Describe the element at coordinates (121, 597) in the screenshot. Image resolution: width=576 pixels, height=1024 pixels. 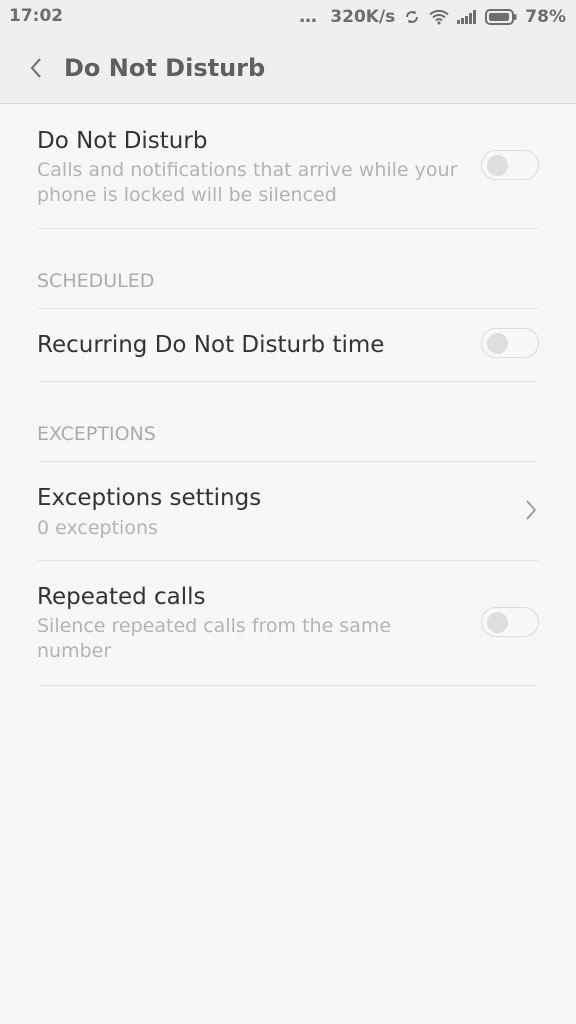
I see `repeated-calls-title: Repeated calls` at that location.